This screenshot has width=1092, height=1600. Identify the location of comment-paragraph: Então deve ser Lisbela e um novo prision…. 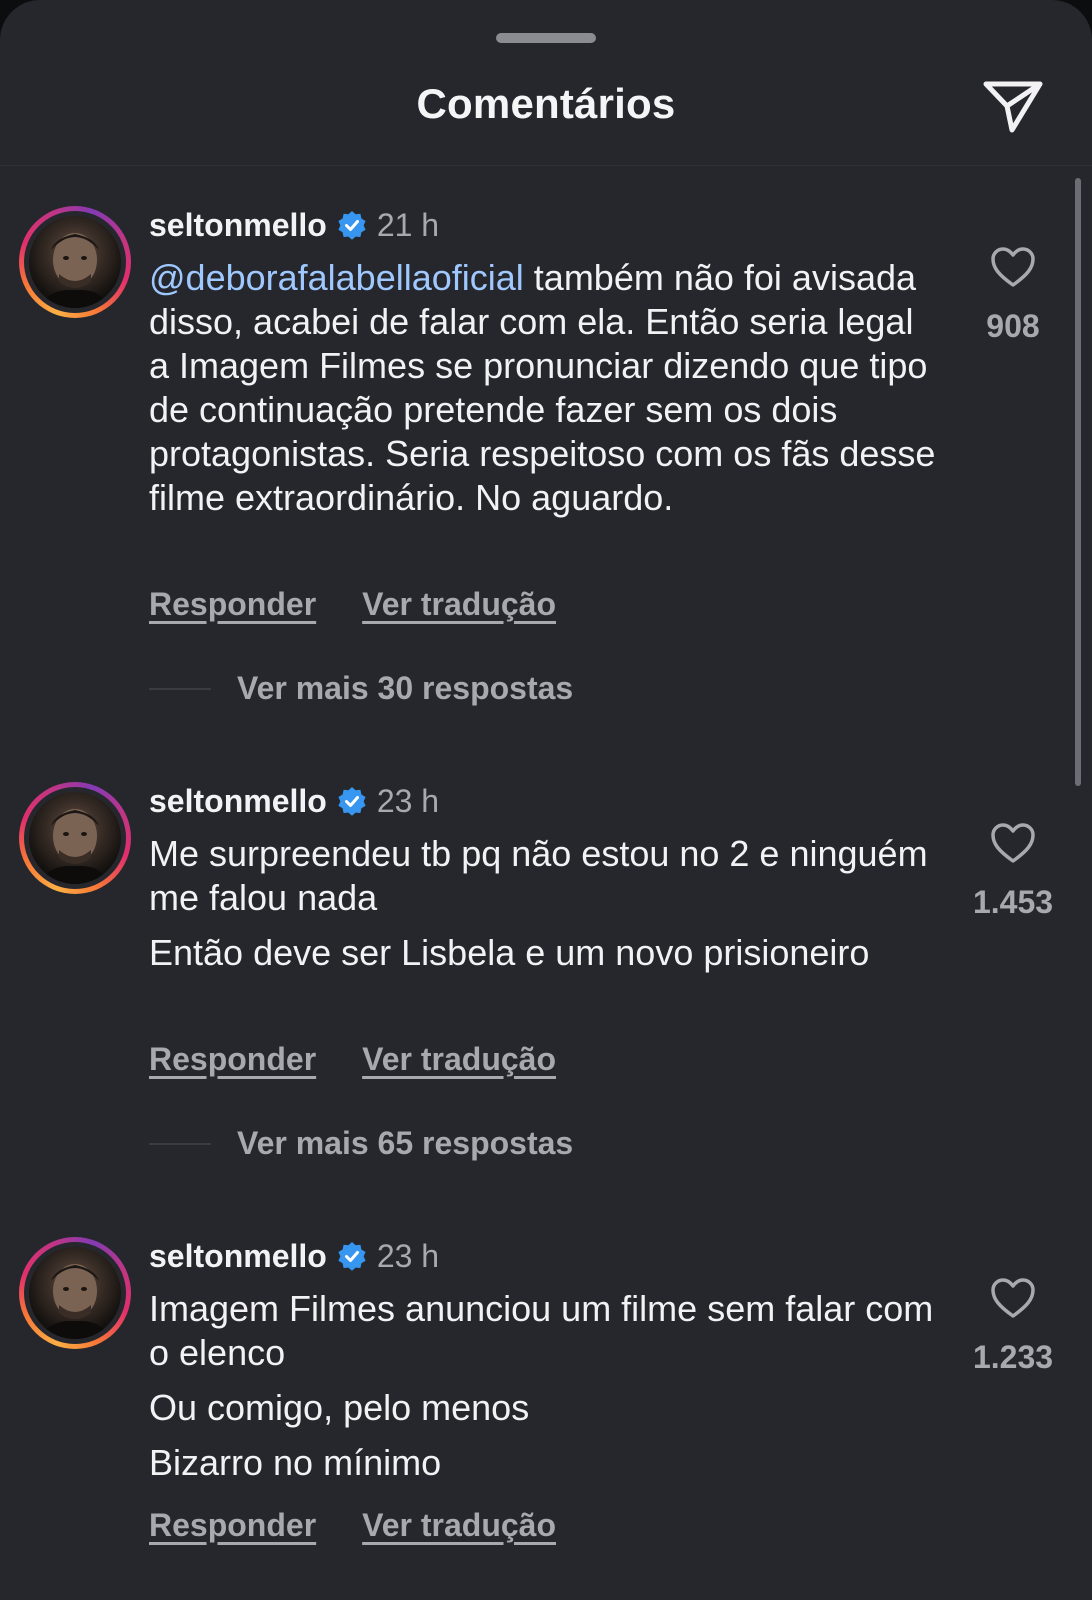
(509, 952).